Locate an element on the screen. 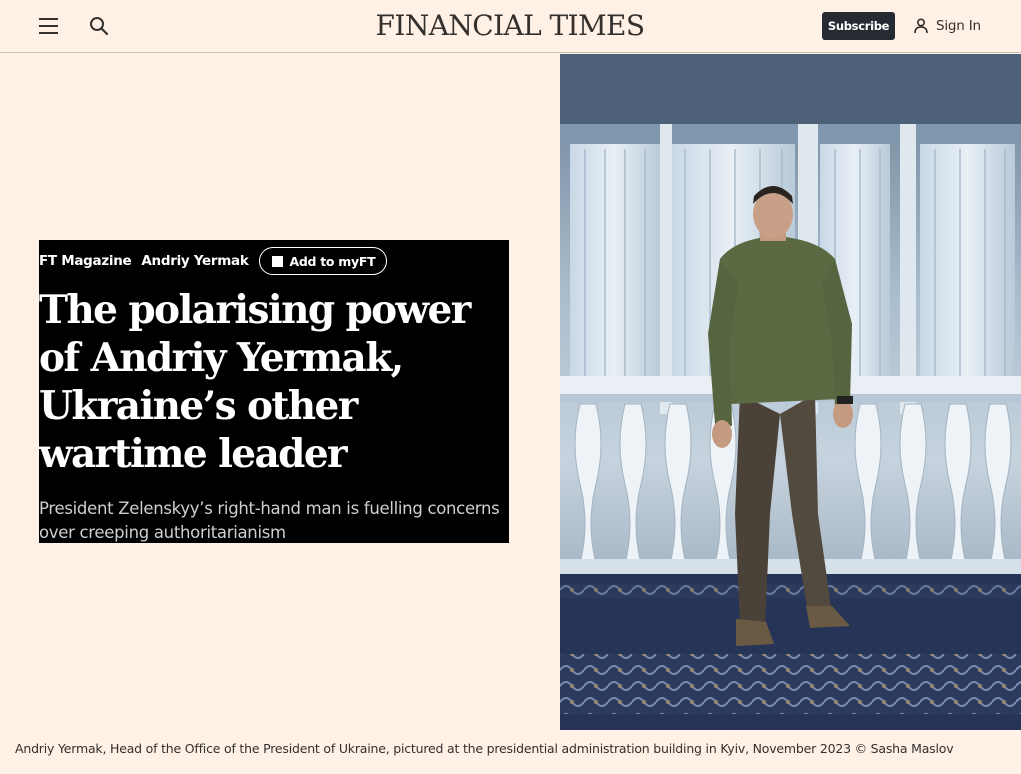 This screenshot has height=774, width=1021. hamburger-menu-icon is located at coordinates (49, 26).